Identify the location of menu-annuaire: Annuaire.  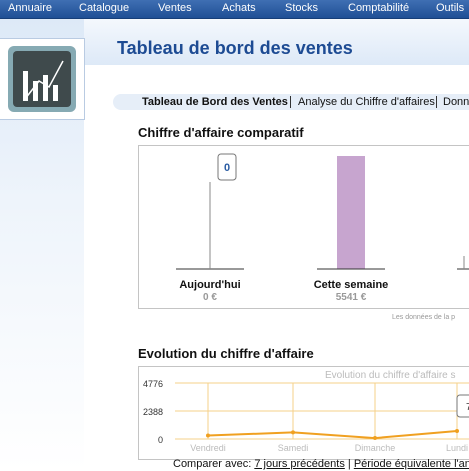
(30, 8).